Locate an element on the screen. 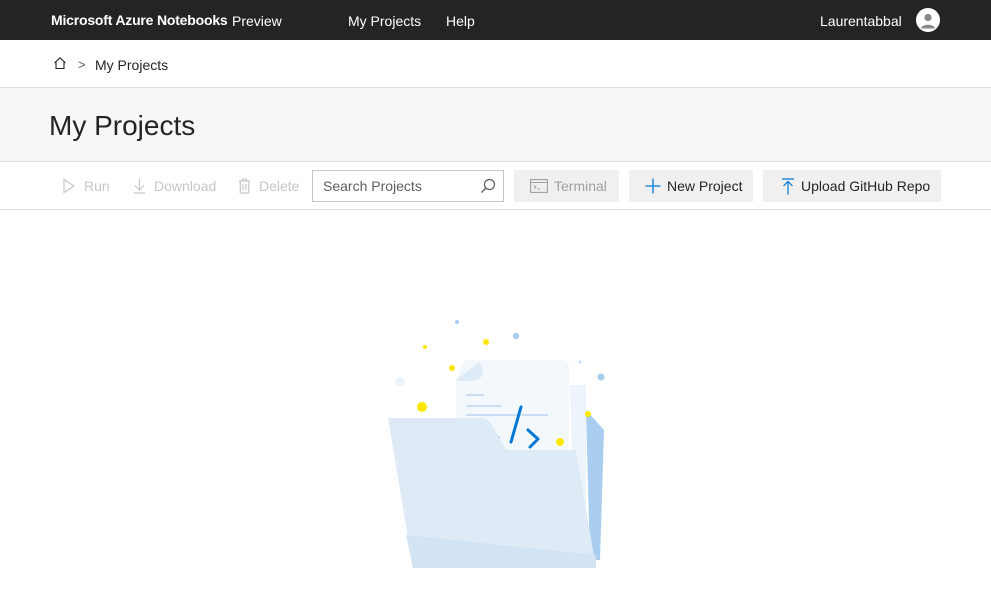 The height and width of the screenshot is (592, 991). play-icon is located at coordinates (69, 186).